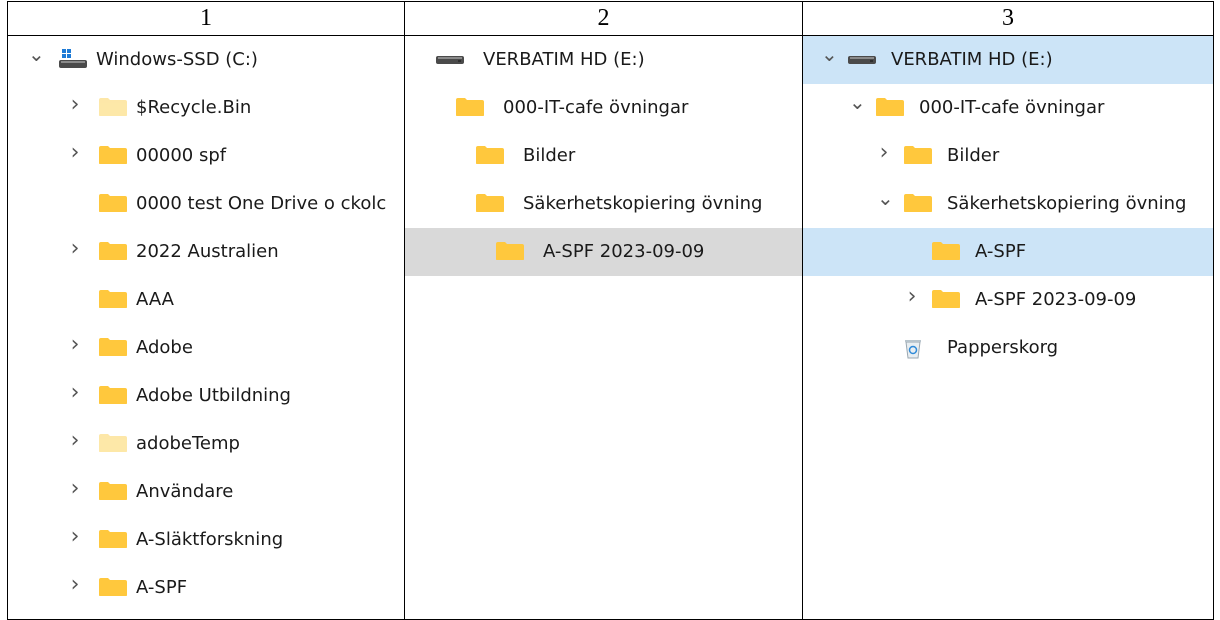 Image resolution: width=1220 pixels, height=620 pixels. What do you see at coordinates (1003, 347) in the screenshot?
I see `tree-item-label: Papperskorg` at bounding box center [1003, 347].